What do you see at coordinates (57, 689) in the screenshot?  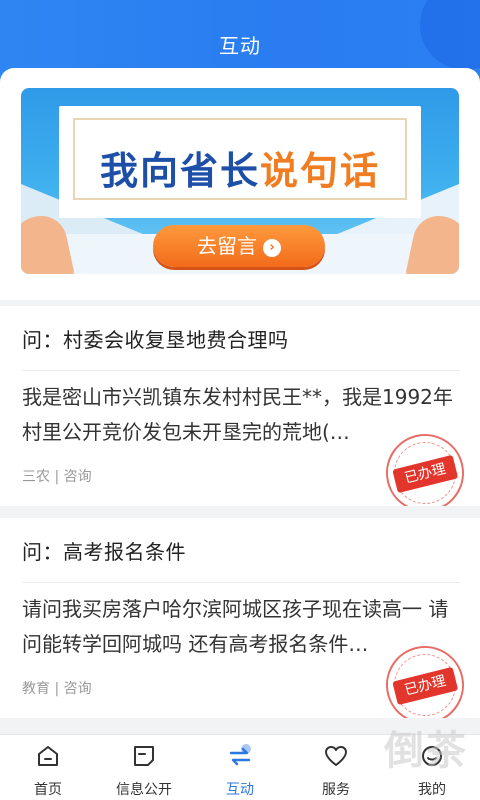 I see `question-meta: 教育 | 咨询` at bounding box center [57, 689].